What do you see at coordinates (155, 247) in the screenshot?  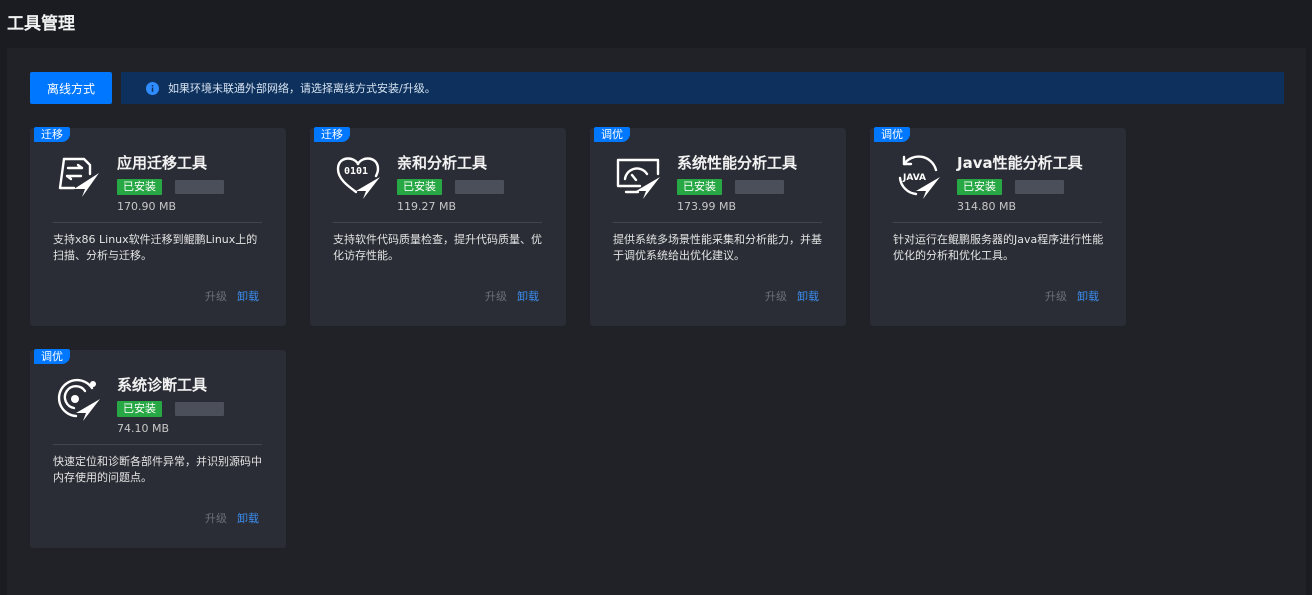 I see `tool-description: 支持x86 Linux软件迁移到鲲鹏Linux上的扫描、分析与迁移。` at bounding box center [155, 247].